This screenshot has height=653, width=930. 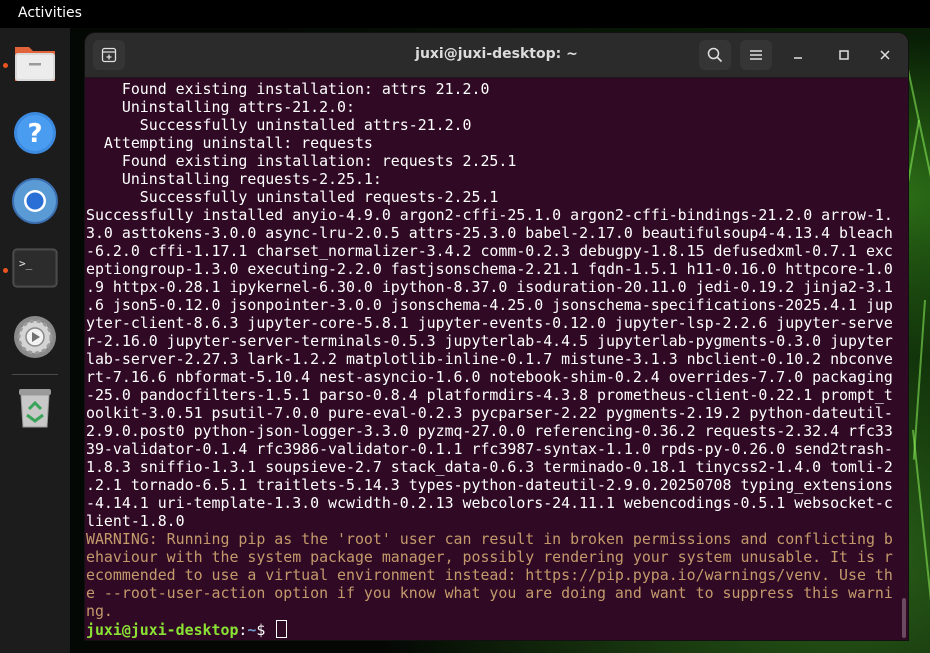 What do you see at coordinates (282, 629) in the screenshot?
I see `text-cursor` at bounding box center [282, 629].